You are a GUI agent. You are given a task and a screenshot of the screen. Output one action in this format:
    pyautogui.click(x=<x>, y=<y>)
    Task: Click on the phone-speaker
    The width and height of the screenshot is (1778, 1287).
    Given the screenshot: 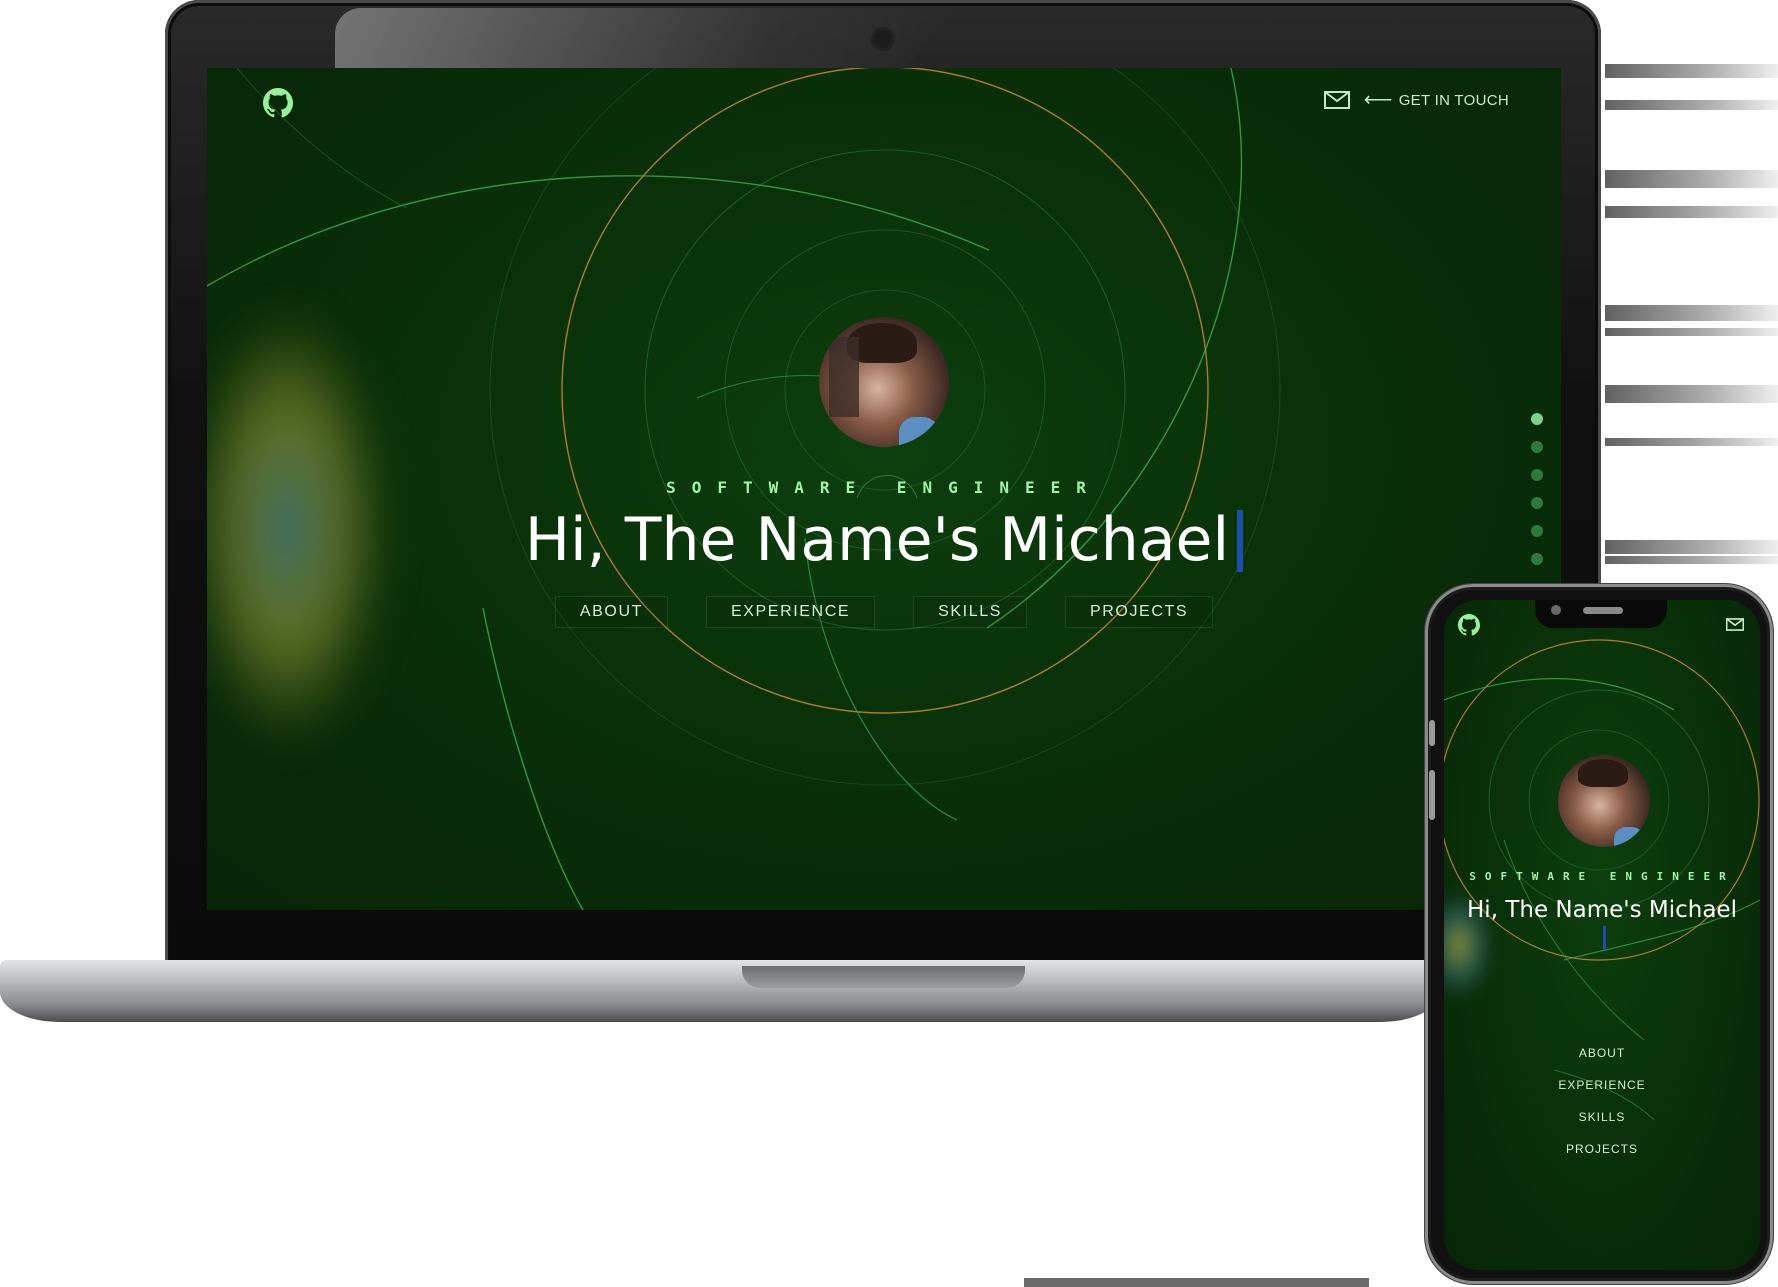 What is the action you would take?
    pyautogui.click(x=1603, y=610)
    